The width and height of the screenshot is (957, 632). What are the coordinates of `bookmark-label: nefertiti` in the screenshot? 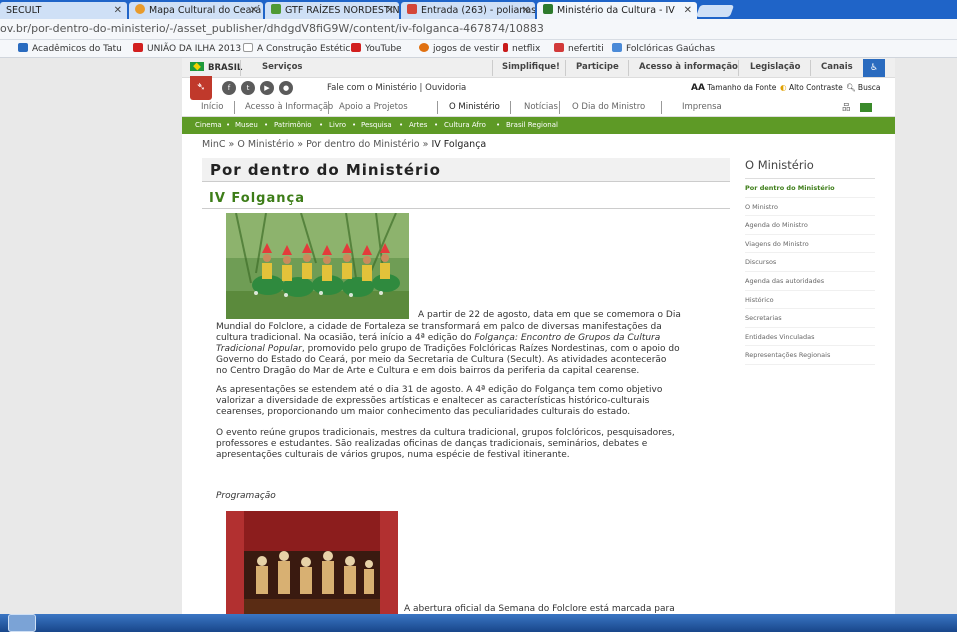 It's located at (586, 49).